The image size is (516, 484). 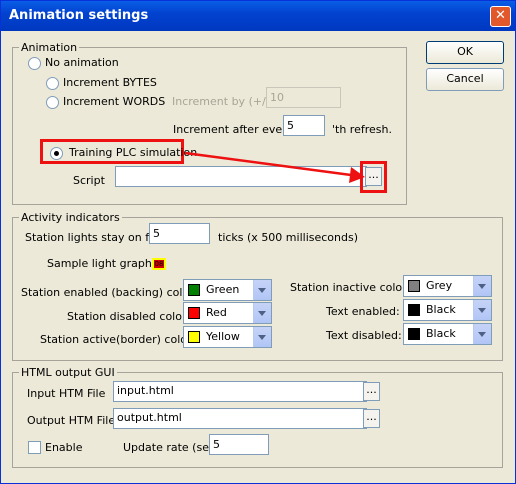 I want to click on text-disabled-value: Black, so click(x=441, y=333).